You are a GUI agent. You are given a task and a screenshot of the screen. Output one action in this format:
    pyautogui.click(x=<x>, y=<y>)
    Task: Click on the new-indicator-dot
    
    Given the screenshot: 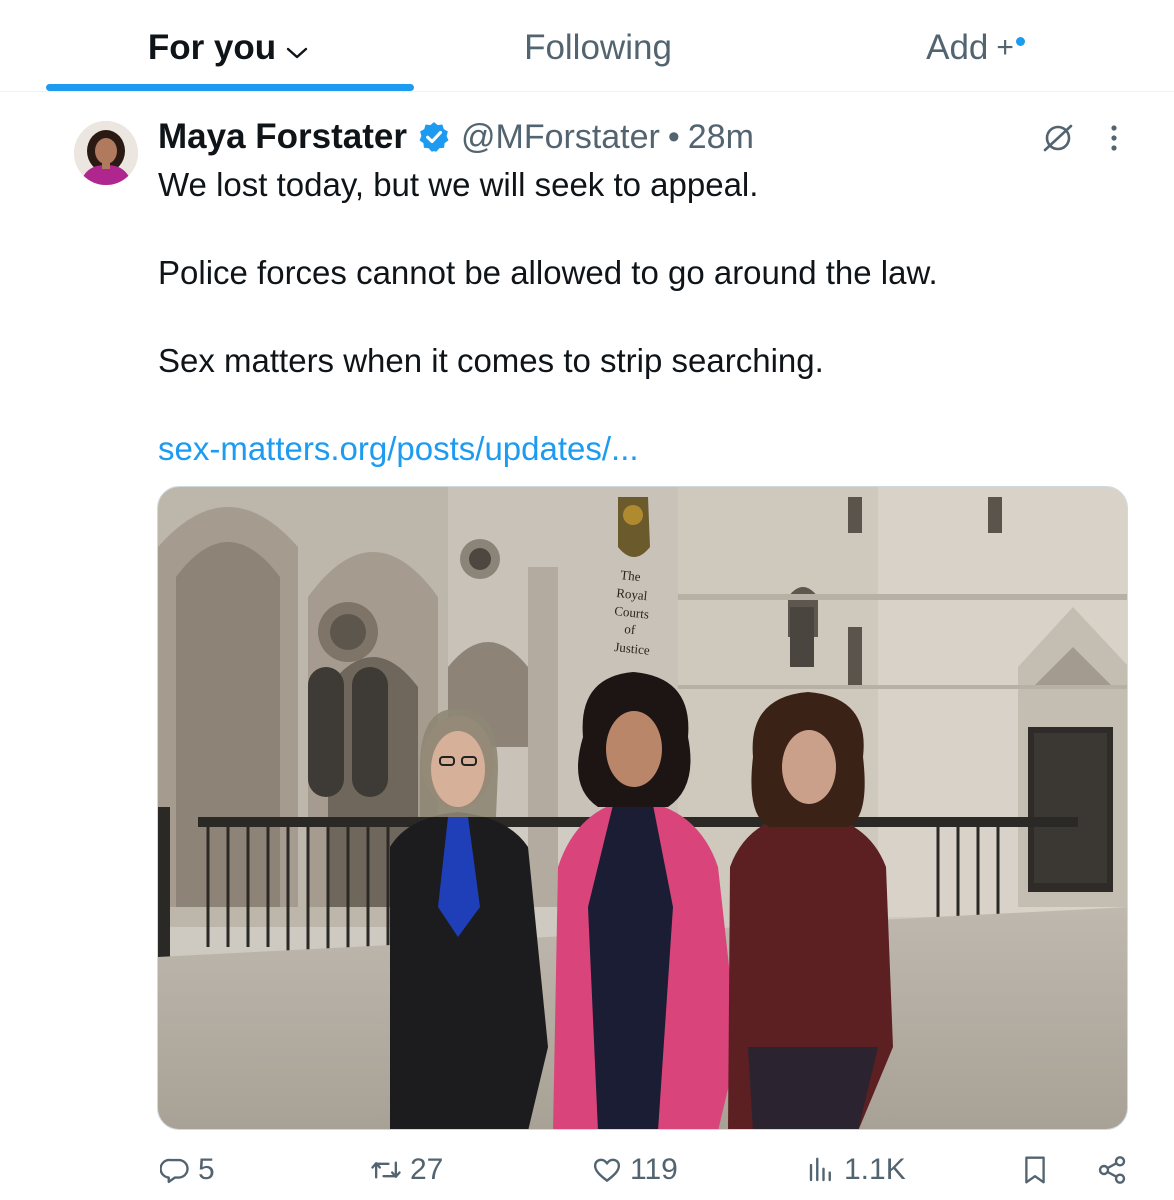 What is the action you would take?
    pyautogui.click(x=1020, y=41)
    